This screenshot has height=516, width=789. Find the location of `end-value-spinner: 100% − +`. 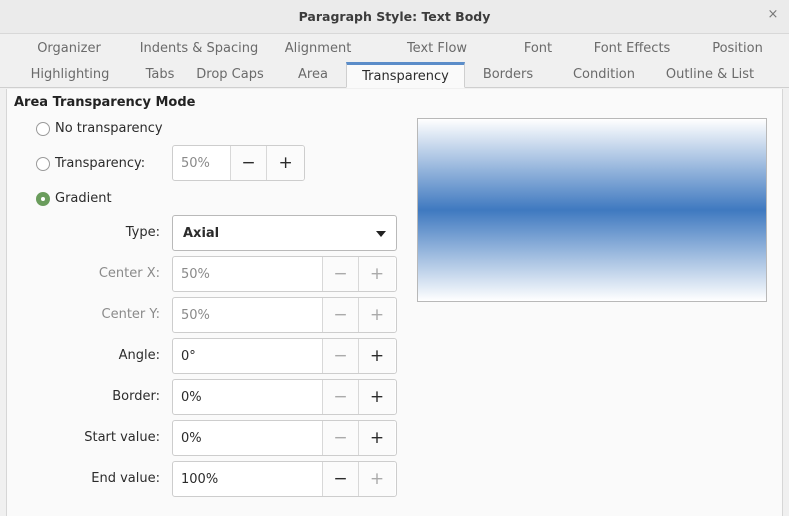

end-value-spinner: 100% − + is located at coordinates (284, 479).